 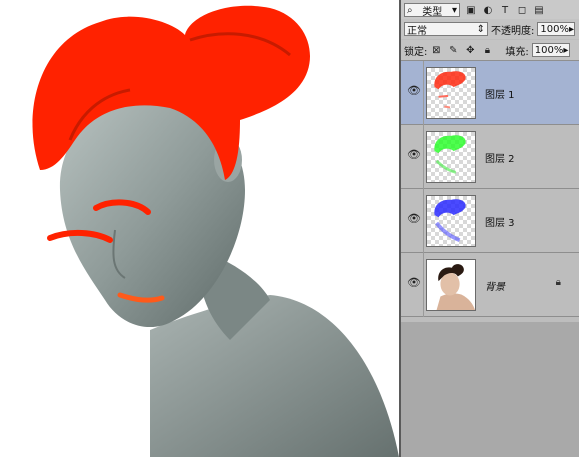 What do you see at coordinates (480, 29) in the screenshot?
I see `chevron-updown-icon: ⇕` at bounding box center [480, 29].